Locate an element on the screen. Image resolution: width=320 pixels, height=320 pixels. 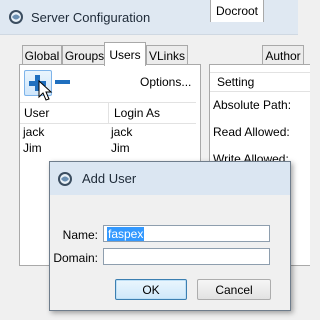
property-read-allowed: Read Allowed: is located at coordinates (251, 132).